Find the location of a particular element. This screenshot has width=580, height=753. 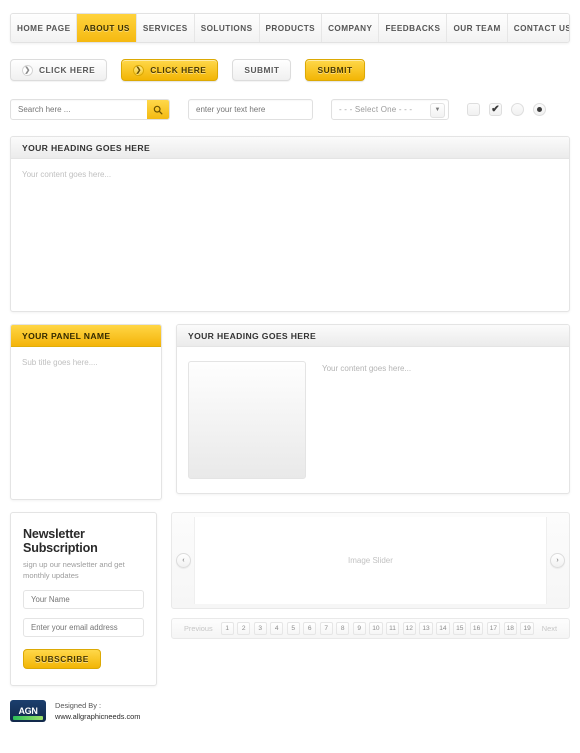

slider-next-button: › is located at coordinates (557, 560).